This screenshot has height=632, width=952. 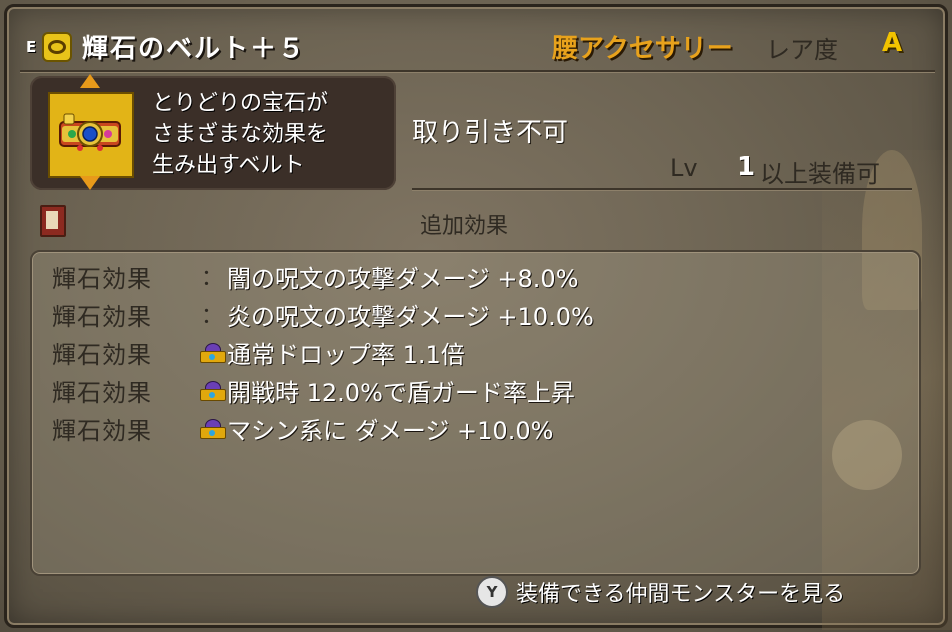 I want to click on effect-row: 輝石効果 ： 炎の呪文の攻撃ダメージ +10.0%, so click(x=323, y=314).